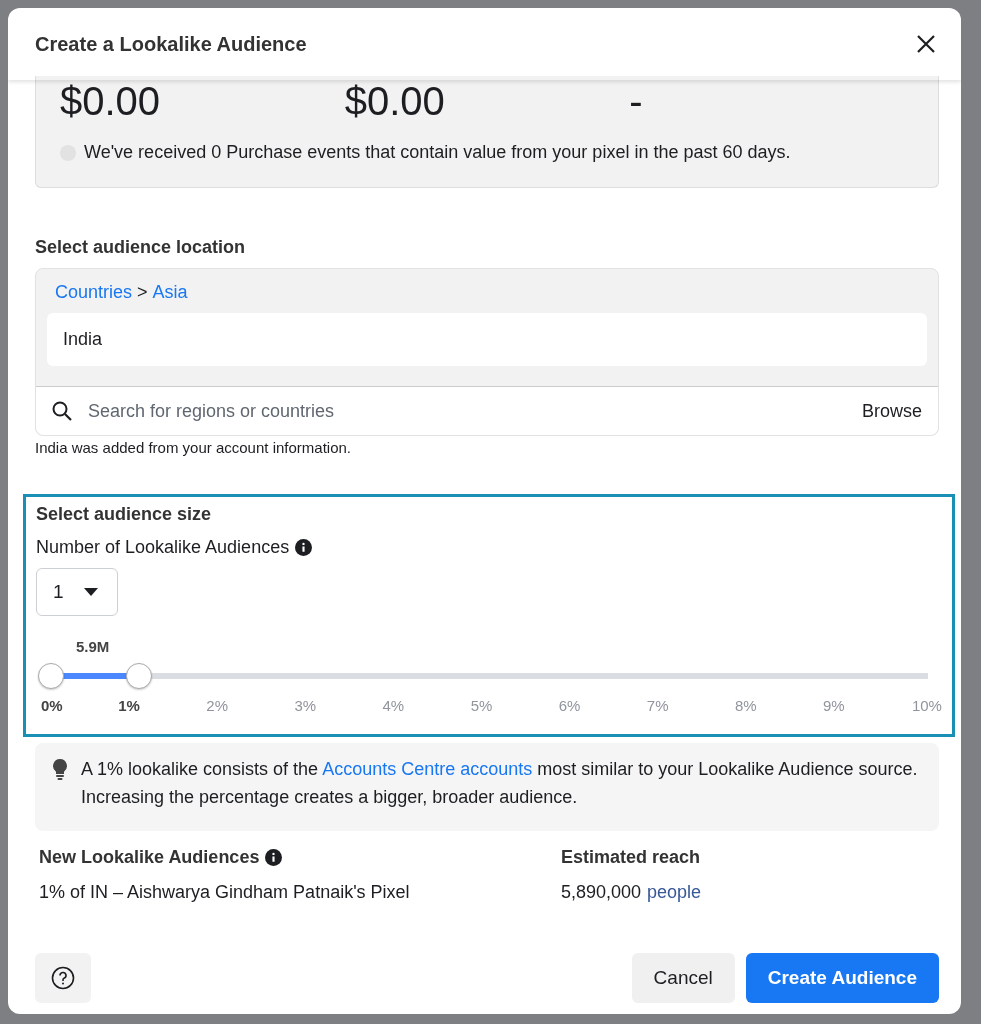 This screenshot has height=1024, width=981. I want to click on tick-label: 8%, so click(745, 705).